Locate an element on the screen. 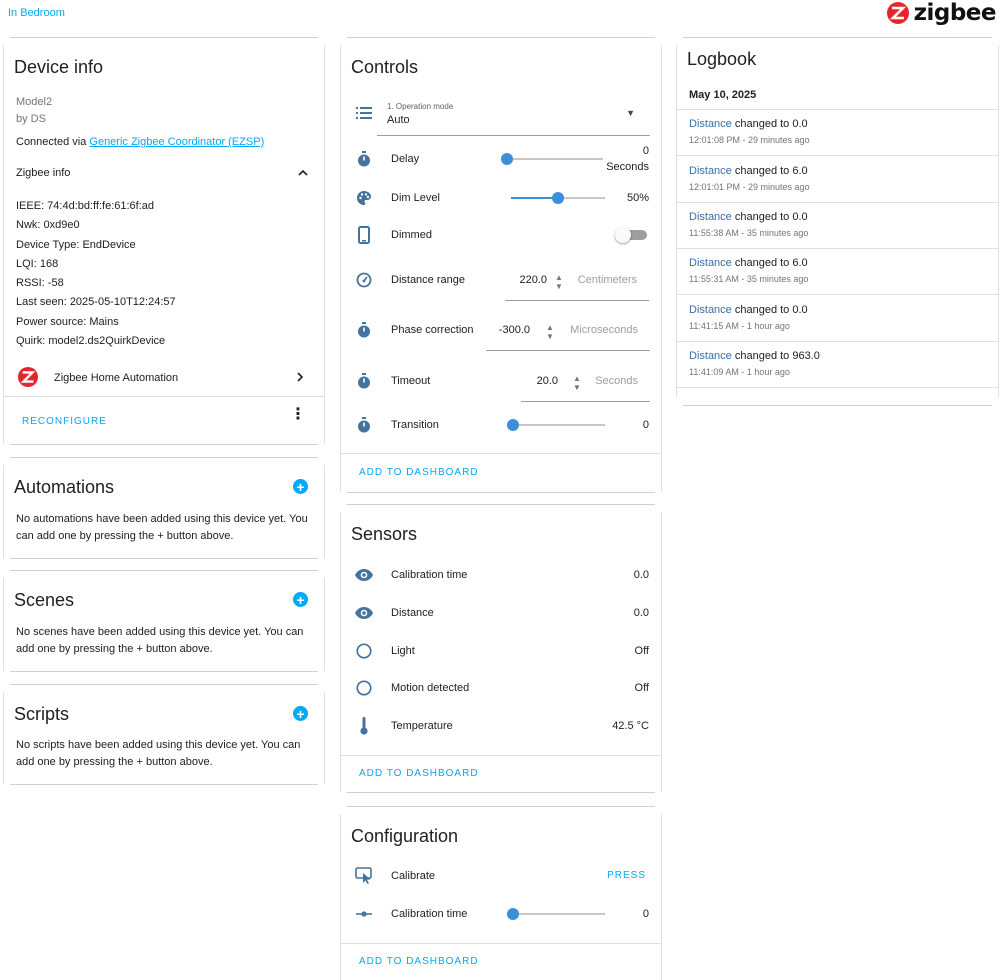  phone-icon is located at coordinates (364, 235).